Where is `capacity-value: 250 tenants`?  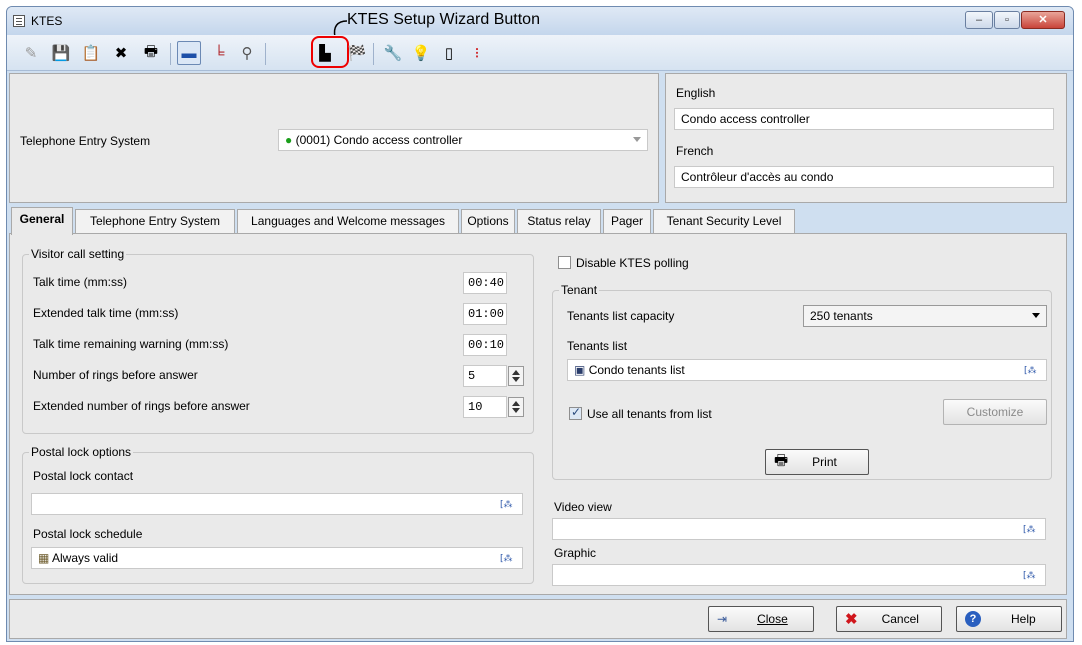 capacity-value: 250 tenants is located at coordinates (841, 316).